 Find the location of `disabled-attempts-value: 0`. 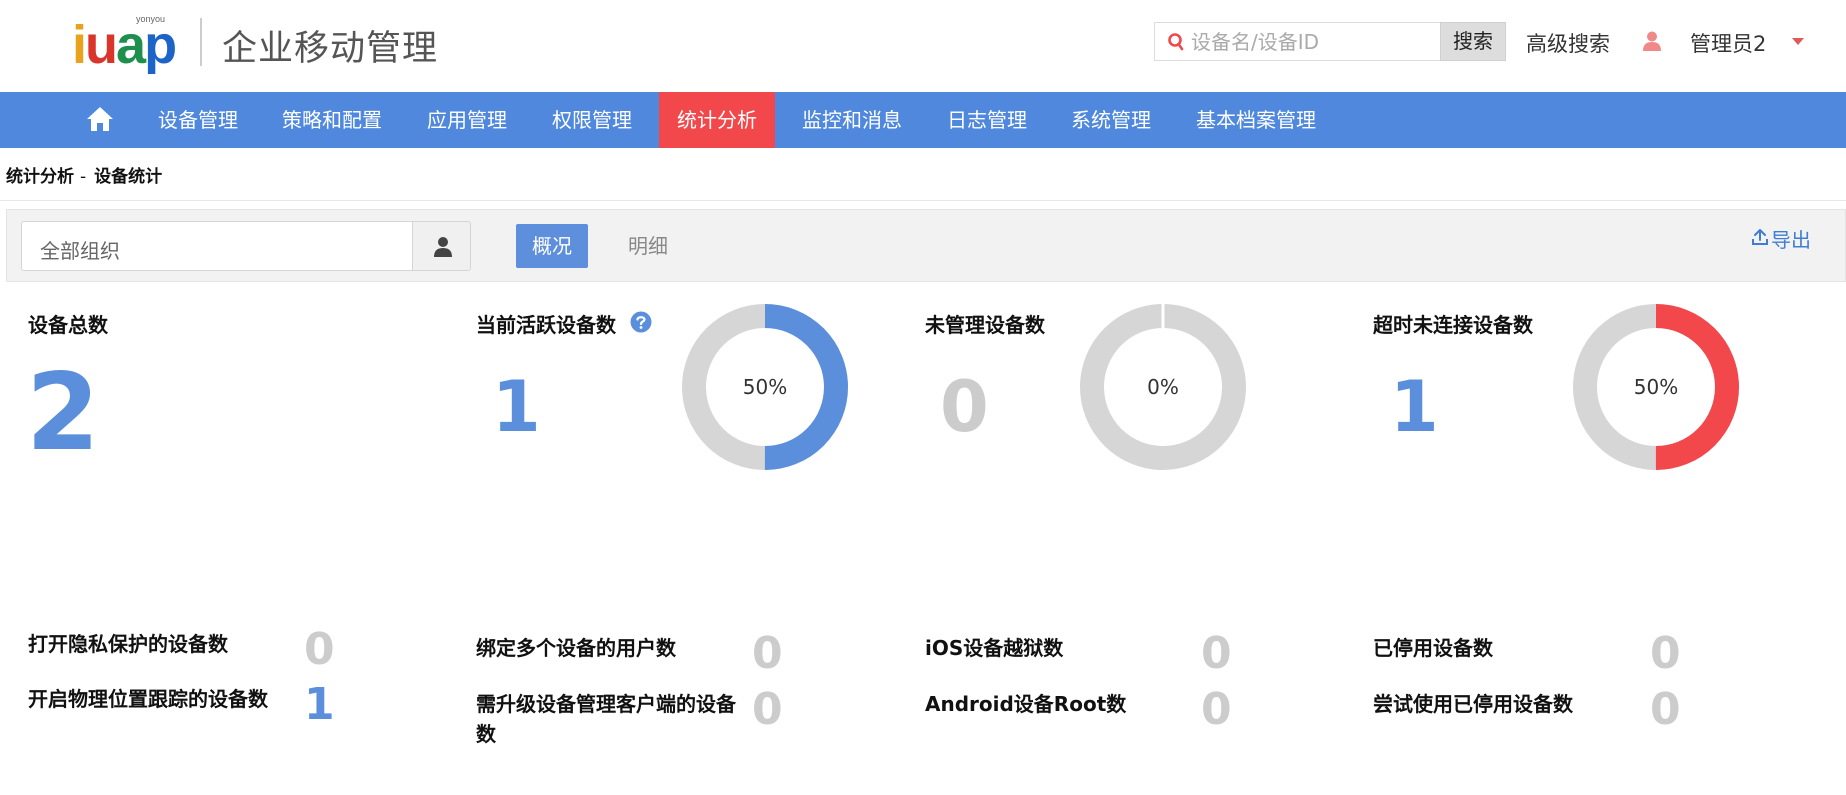

disabled-attempts-value: 0 is located at coordinates (1665, 709).